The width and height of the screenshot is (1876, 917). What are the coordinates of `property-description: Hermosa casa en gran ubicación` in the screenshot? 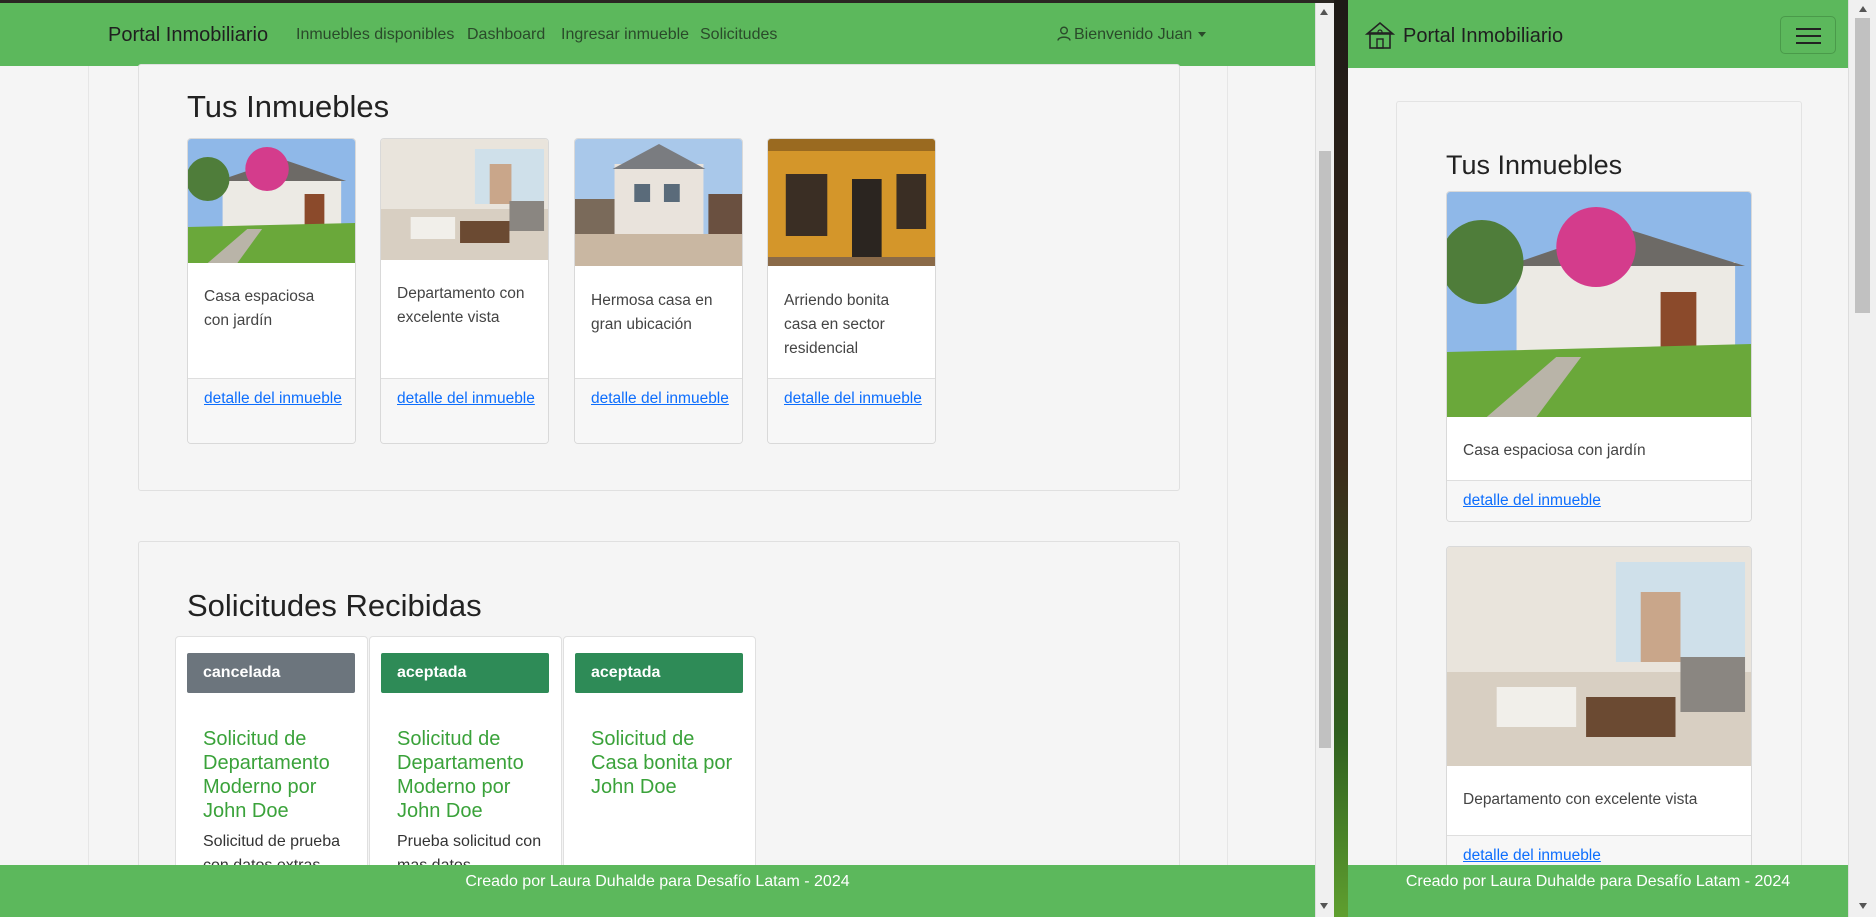 It's located at (652, 312).